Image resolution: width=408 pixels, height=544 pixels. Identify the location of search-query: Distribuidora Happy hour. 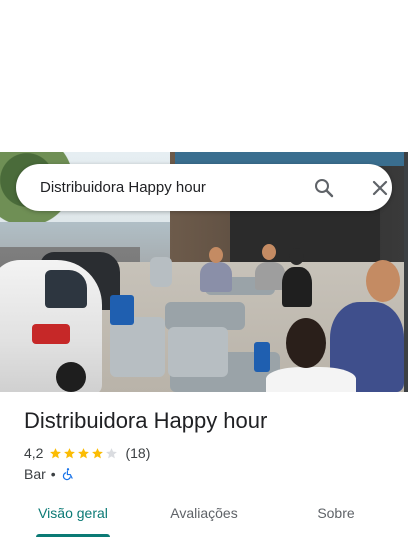
(123, 187).